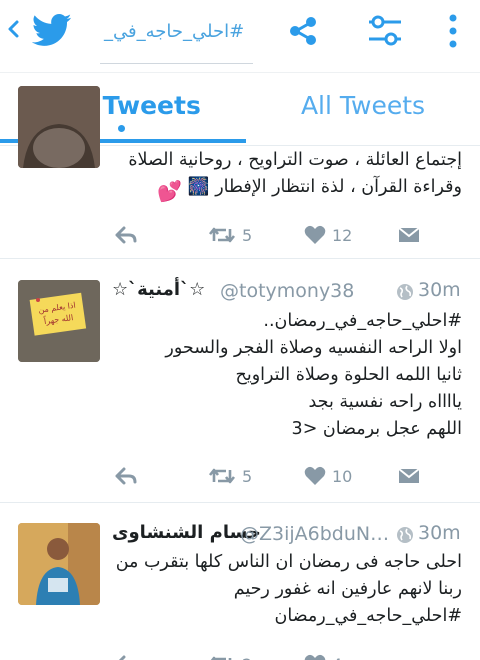 This screenshot has height=660, width=480. What do you see at coordinates (59, 321) in the screenshot?
I see `avatar: اذا يعلم من الله جهراً` at bounding box center [59, 321].